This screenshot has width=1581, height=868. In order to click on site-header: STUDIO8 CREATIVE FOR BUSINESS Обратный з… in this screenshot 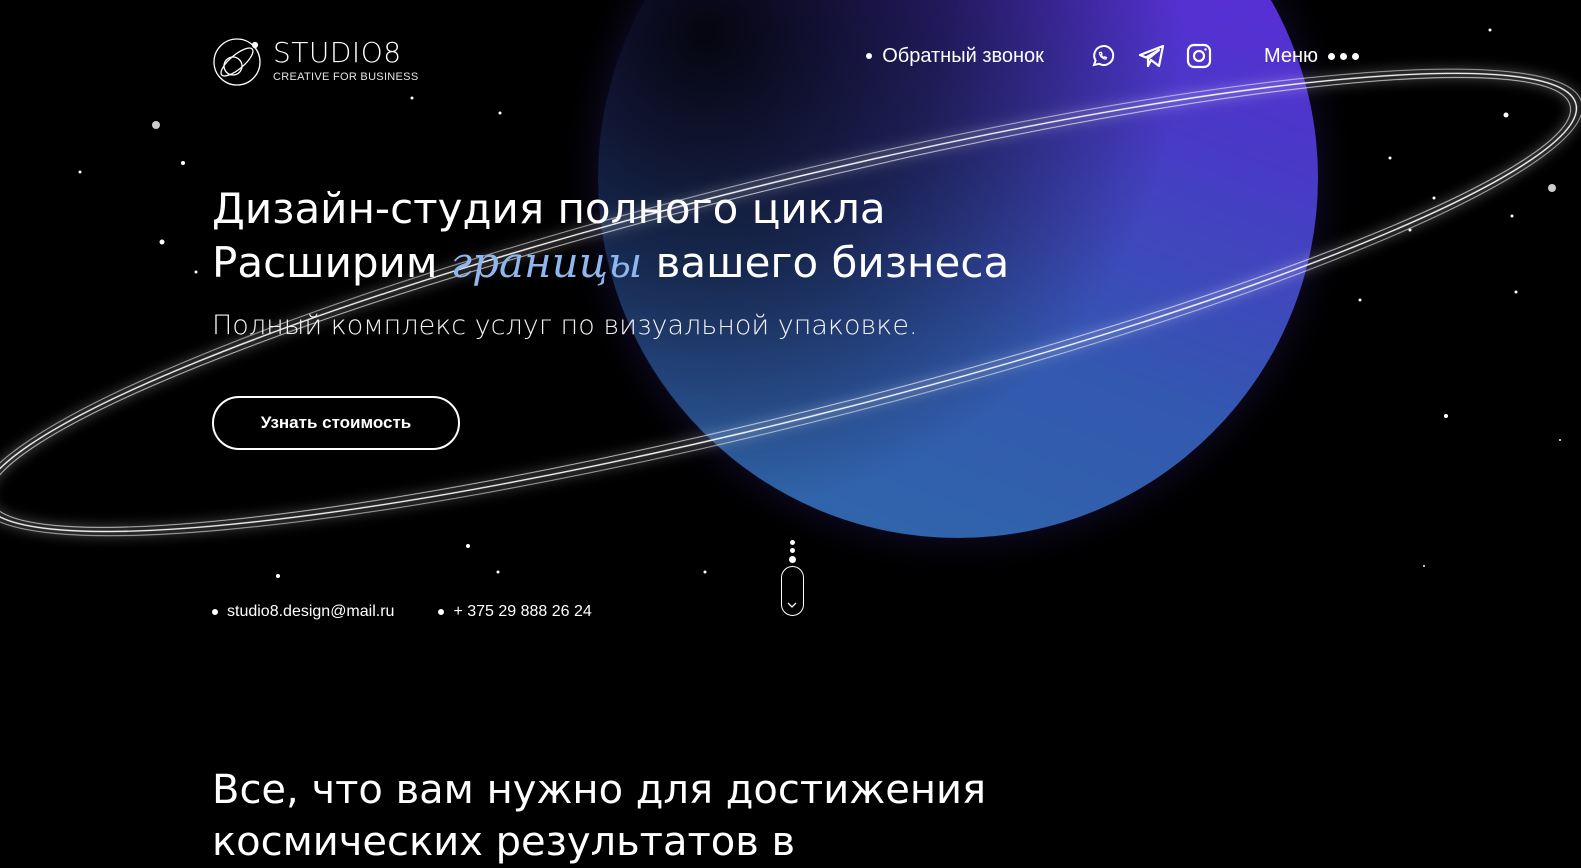, I will do `click(785, 60)`.